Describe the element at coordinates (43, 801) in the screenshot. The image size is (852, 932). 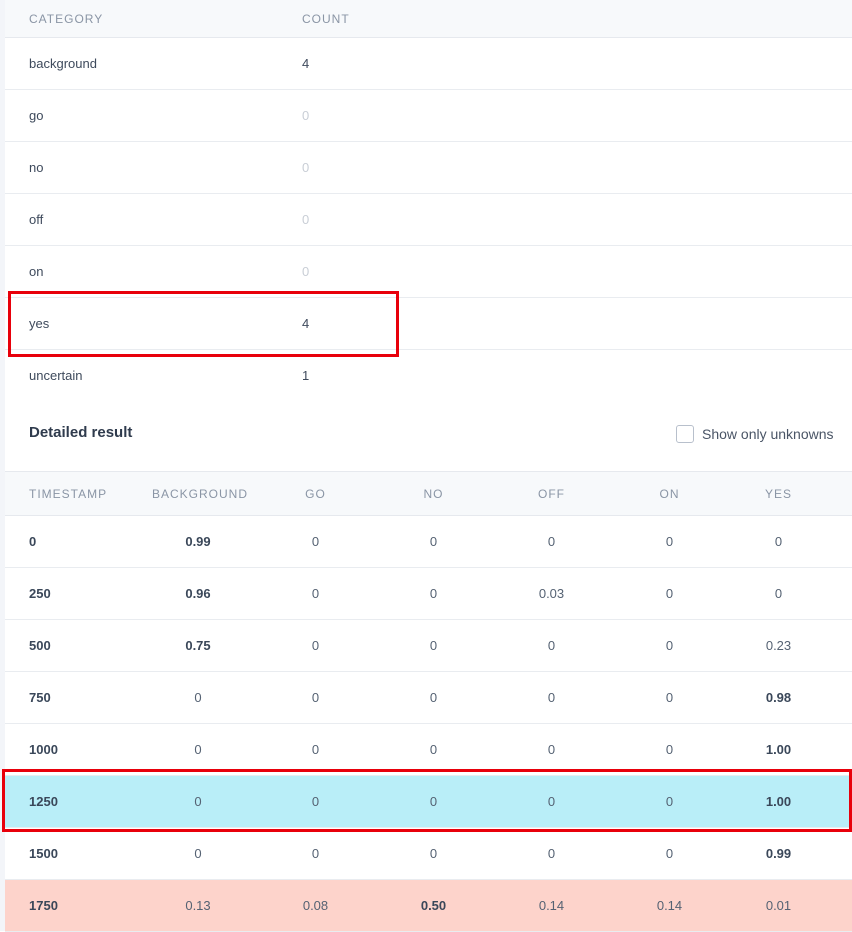
I see `timestamp-cell: 1250` at that location.